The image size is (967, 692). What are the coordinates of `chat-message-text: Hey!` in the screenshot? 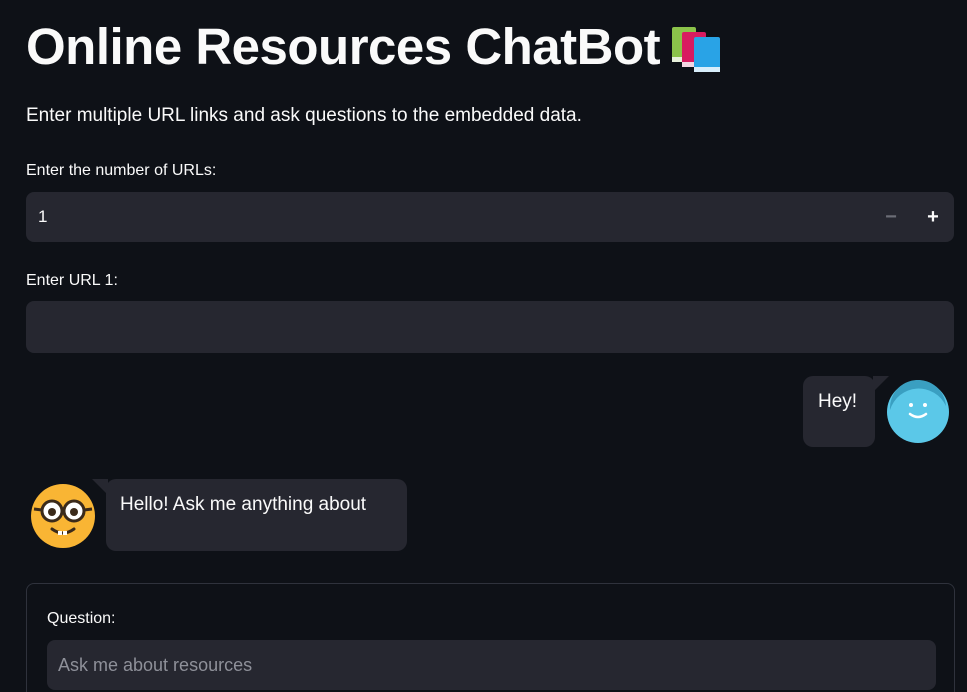 It's located at (838, 401).